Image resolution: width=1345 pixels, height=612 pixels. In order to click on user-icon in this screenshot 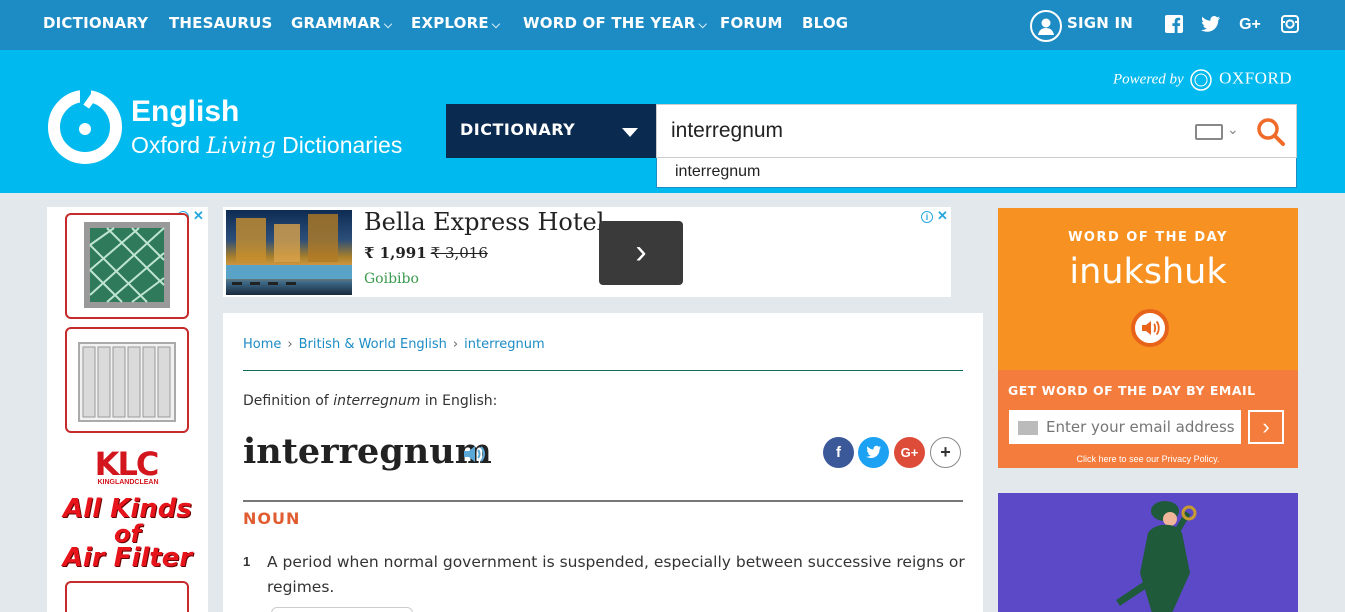, I will do `click(1046, 26)`.